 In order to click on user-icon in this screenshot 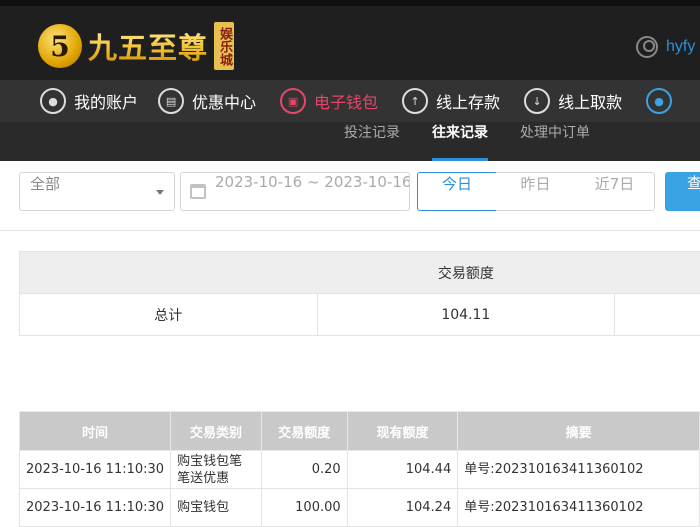, I will do `click(647, 47)`.